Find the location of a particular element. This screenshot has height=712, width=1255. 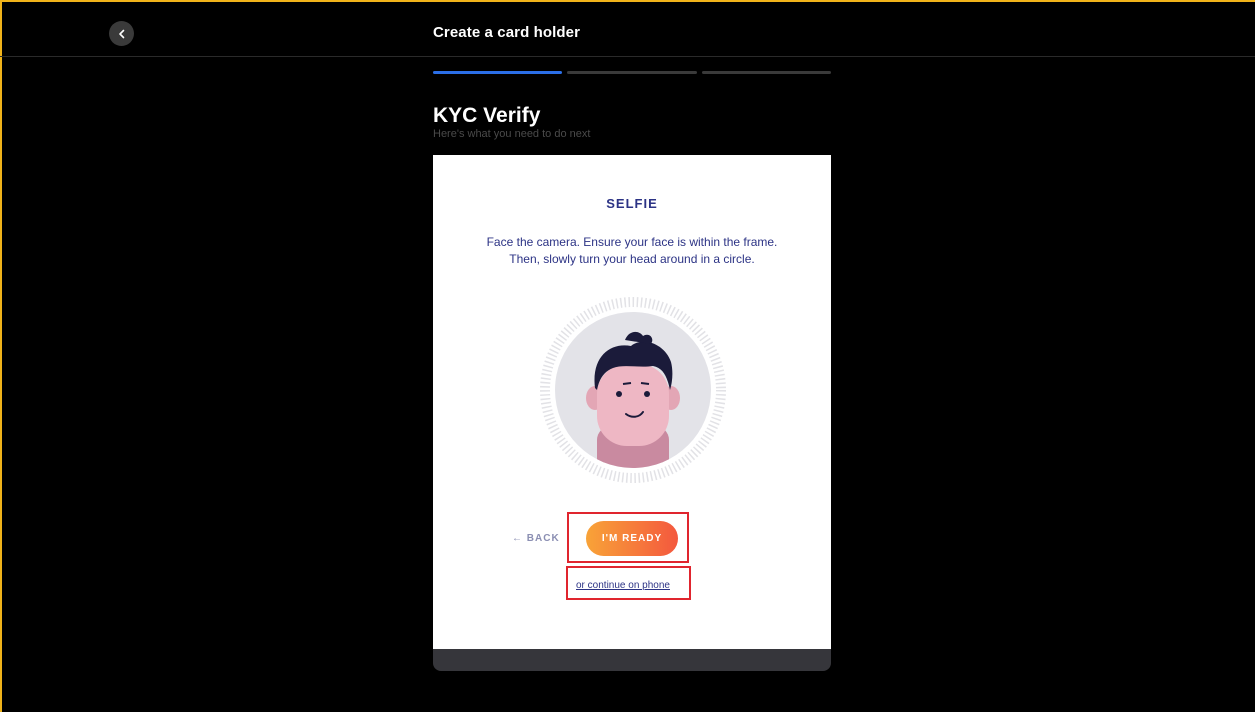

top-bar: Create a card holder is located at coordinates (627, 28).